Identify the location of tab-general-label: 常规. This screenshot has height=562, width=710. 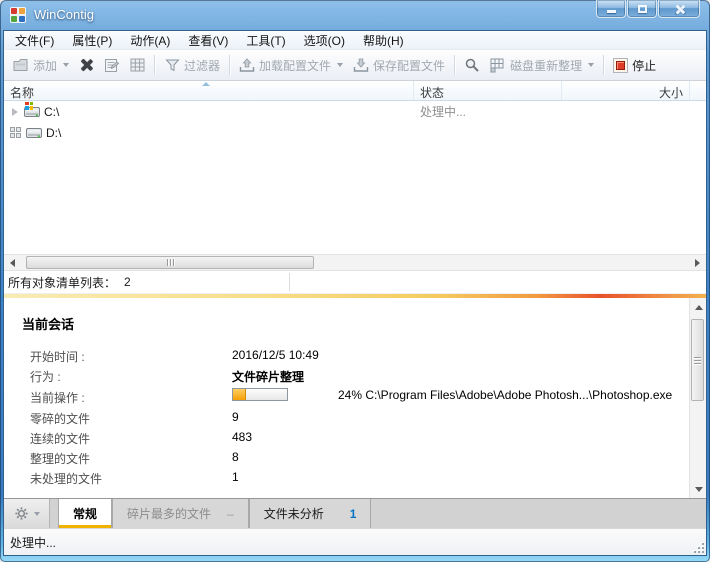
(85, 514).